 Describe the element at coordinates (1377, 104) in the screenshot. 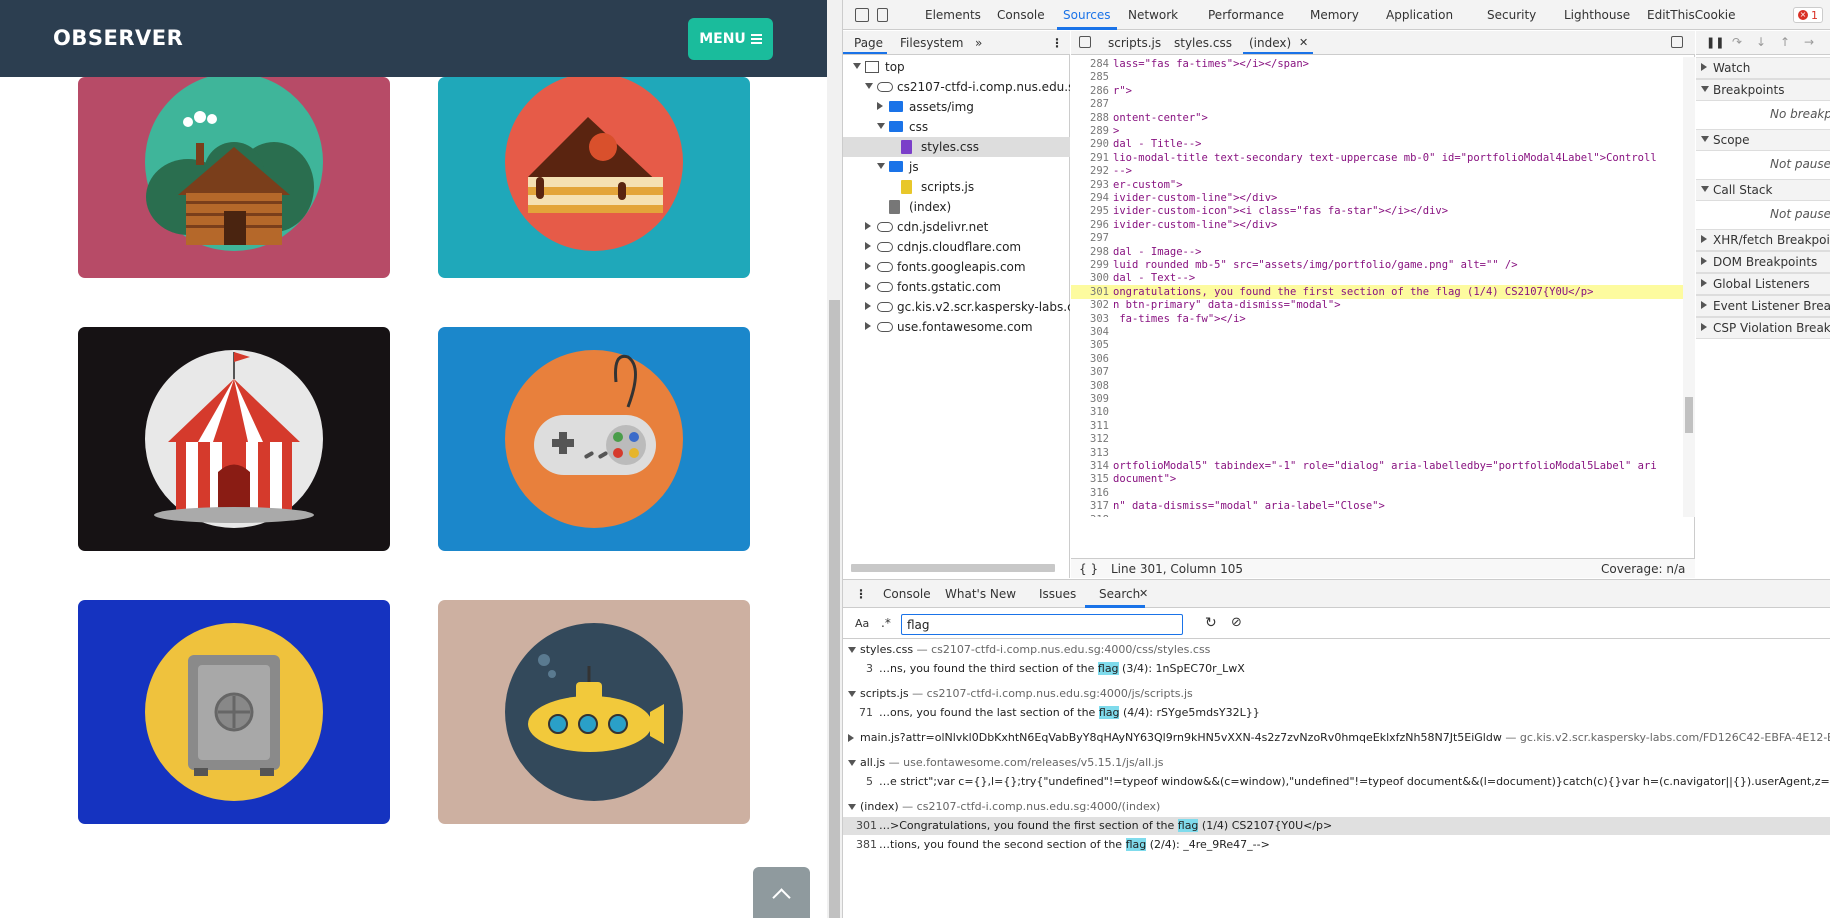

I see `code-line: 287` at that location.